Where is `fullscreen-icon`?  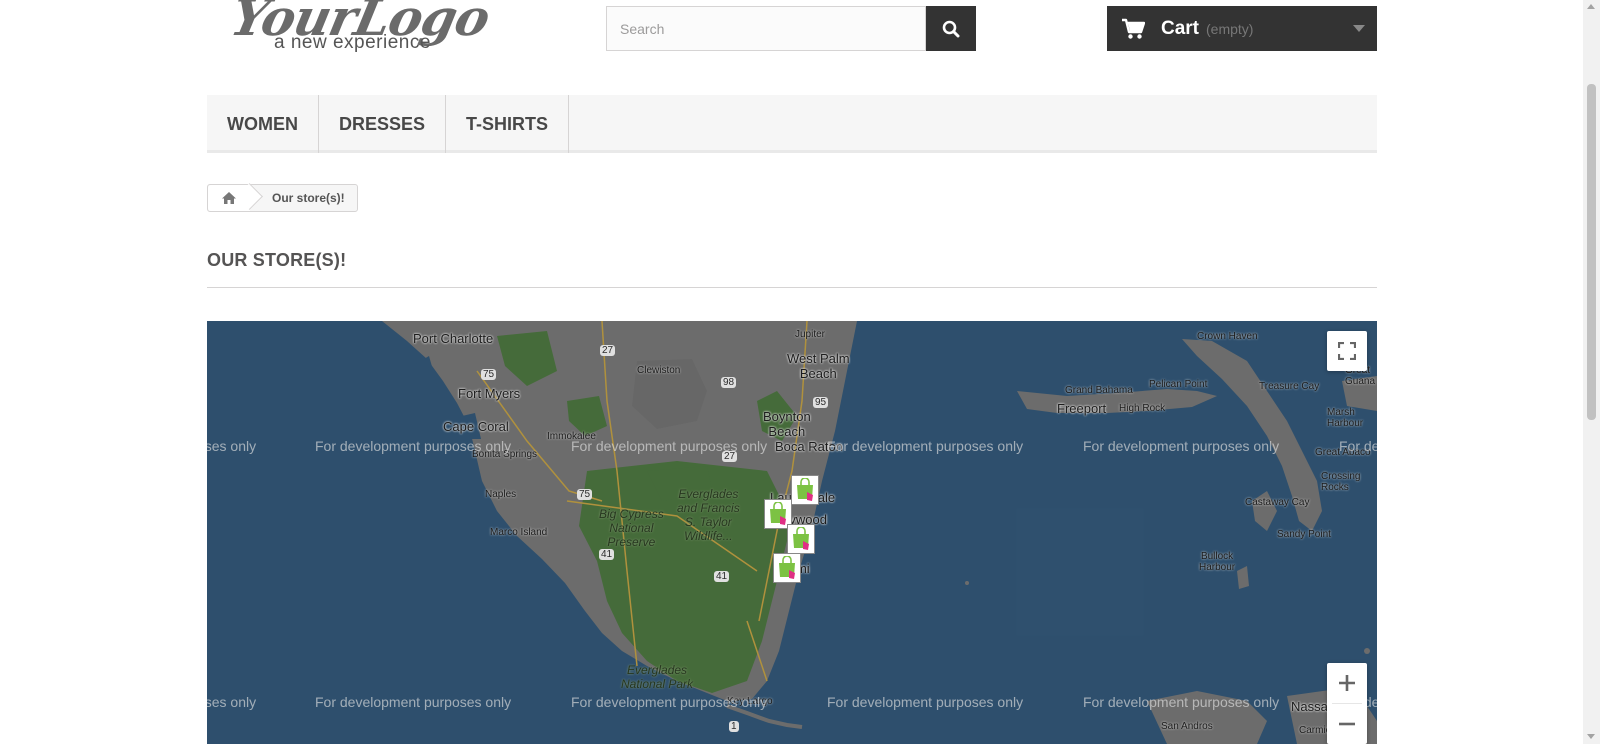 fullscreen-icon is located at coordinates (1347, 351).